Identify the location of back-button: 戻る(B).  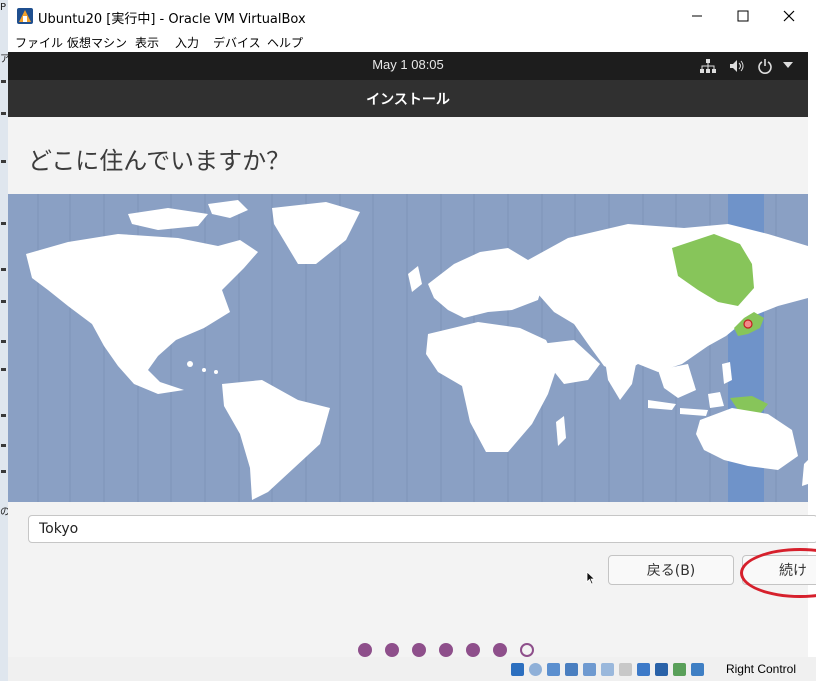
(671, 570).